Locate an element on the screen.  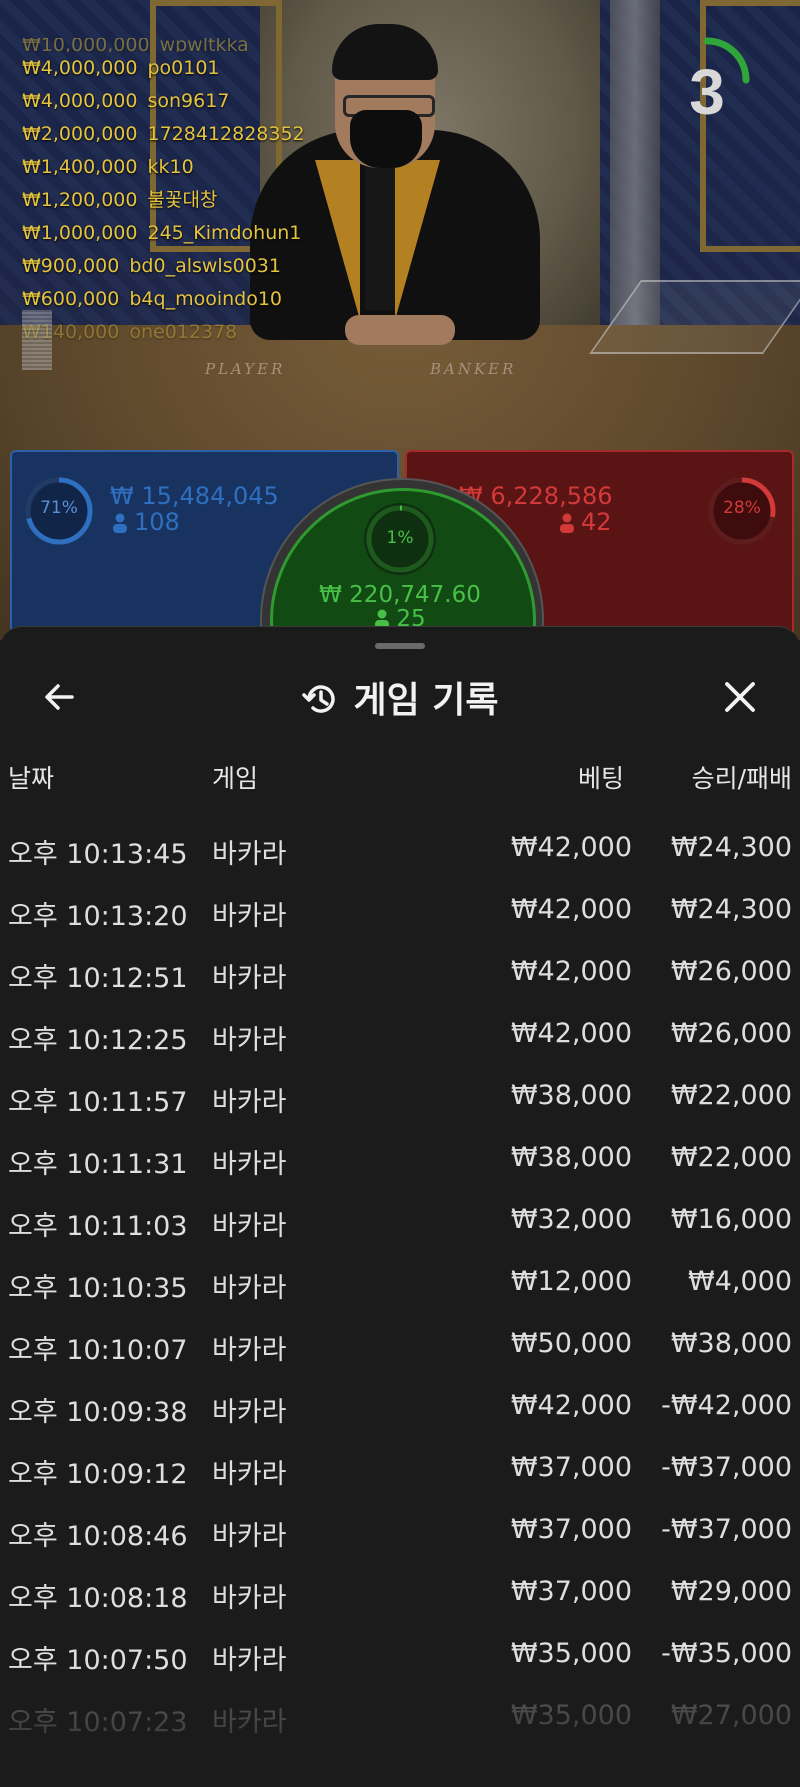
history-result: -₩35,000 is located at coordinates (726, 1653).